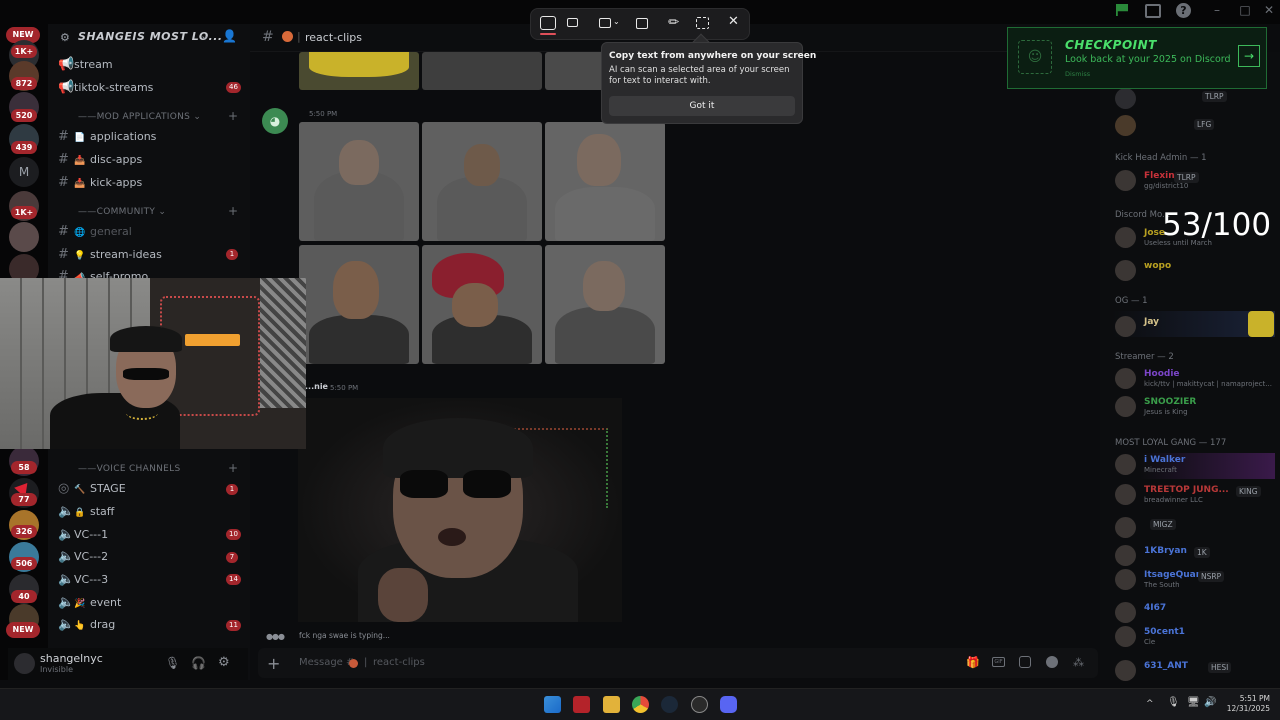 The width and height of the screenshot is (1280, 720). I want to click on settings-gear-icon: ⚙, so click(224, 662).